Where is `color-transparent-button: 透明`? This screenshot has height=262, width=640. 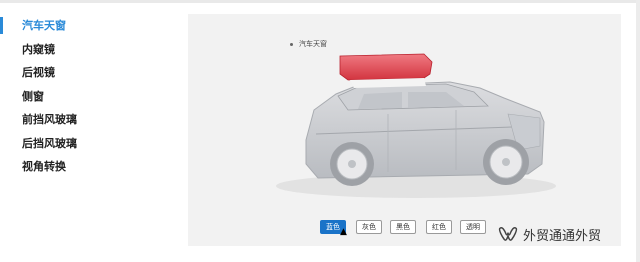 color-transparent-button: 透明 is located at coordinates (473, 227).